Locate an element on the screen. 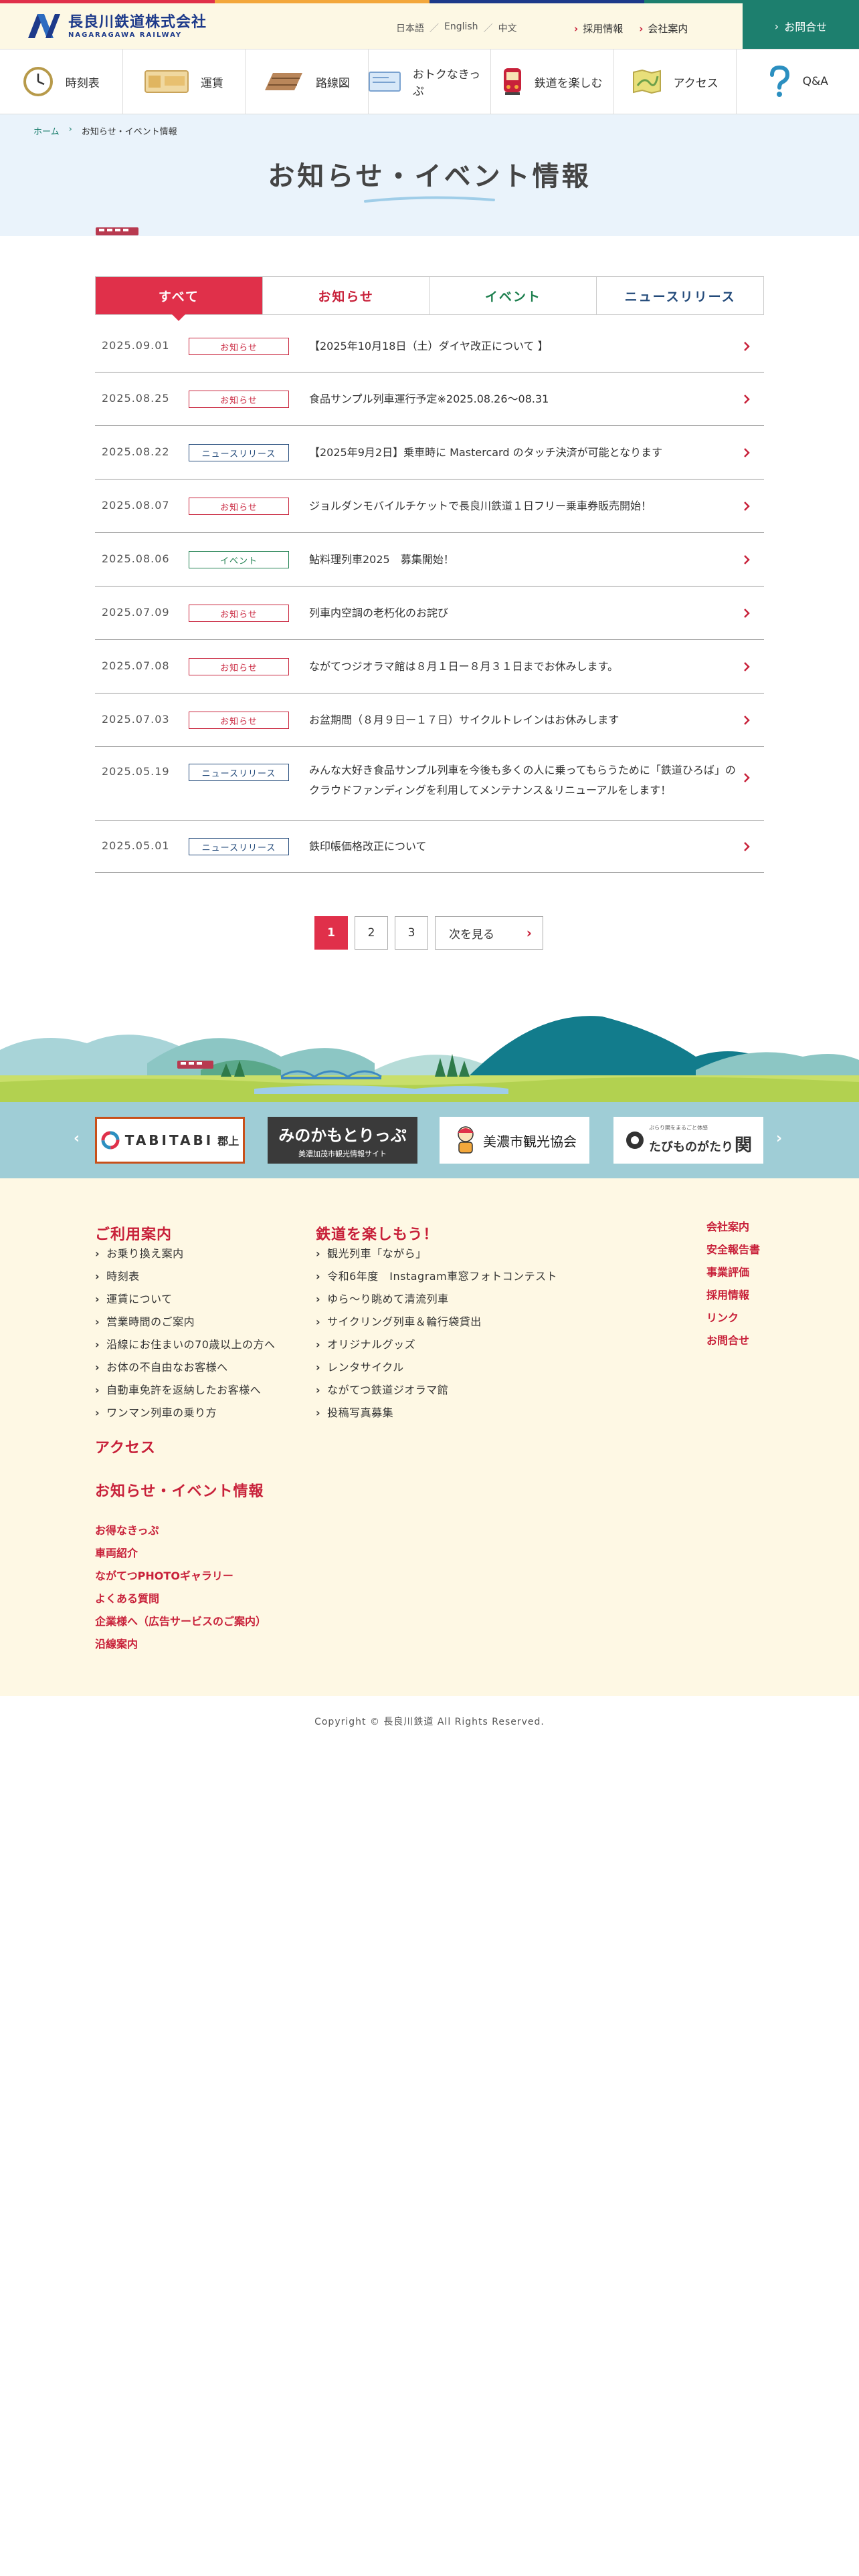  footer-link: お得なきっぷ is located at coordinates (180, 1530).